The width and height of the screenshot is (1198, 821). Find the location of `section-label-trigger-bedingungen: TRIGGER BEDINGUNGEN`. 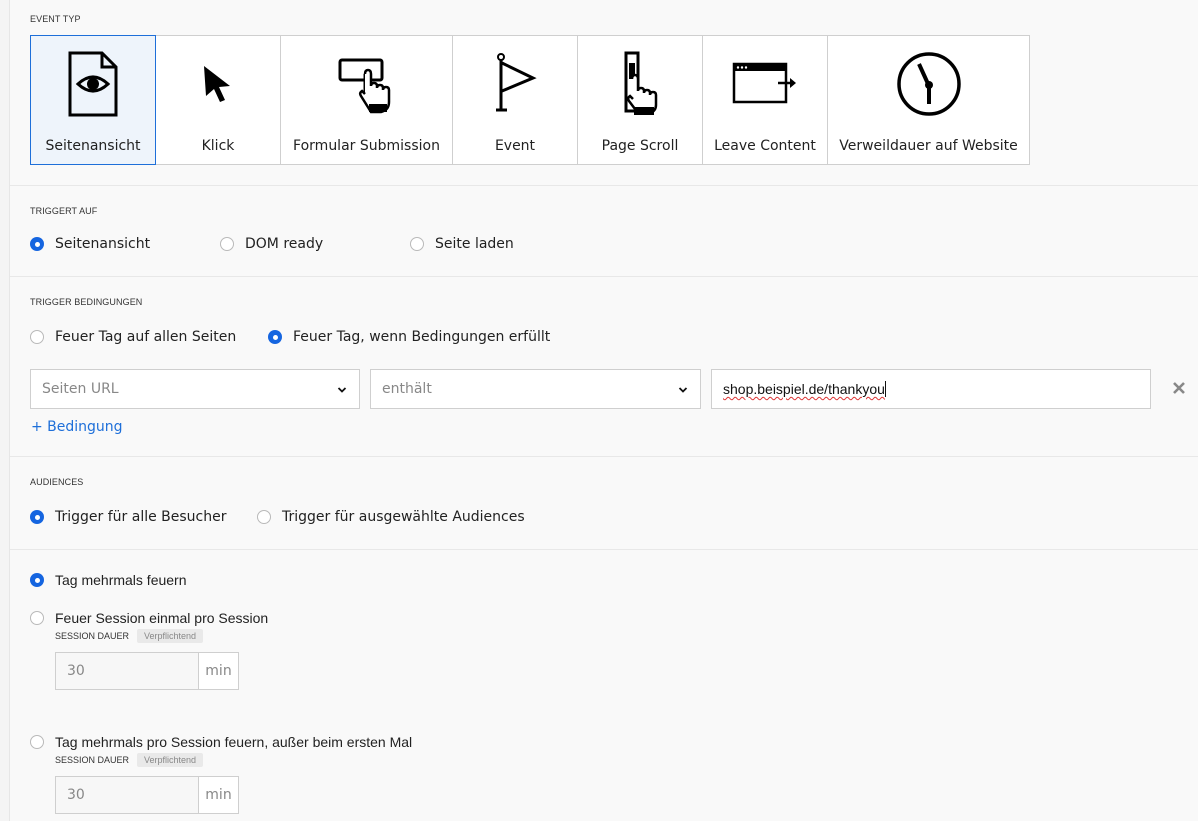

section-label-trigger-bedingungen: TRIGGER BEDINGUNGEN is located at coordinates (86, 302).